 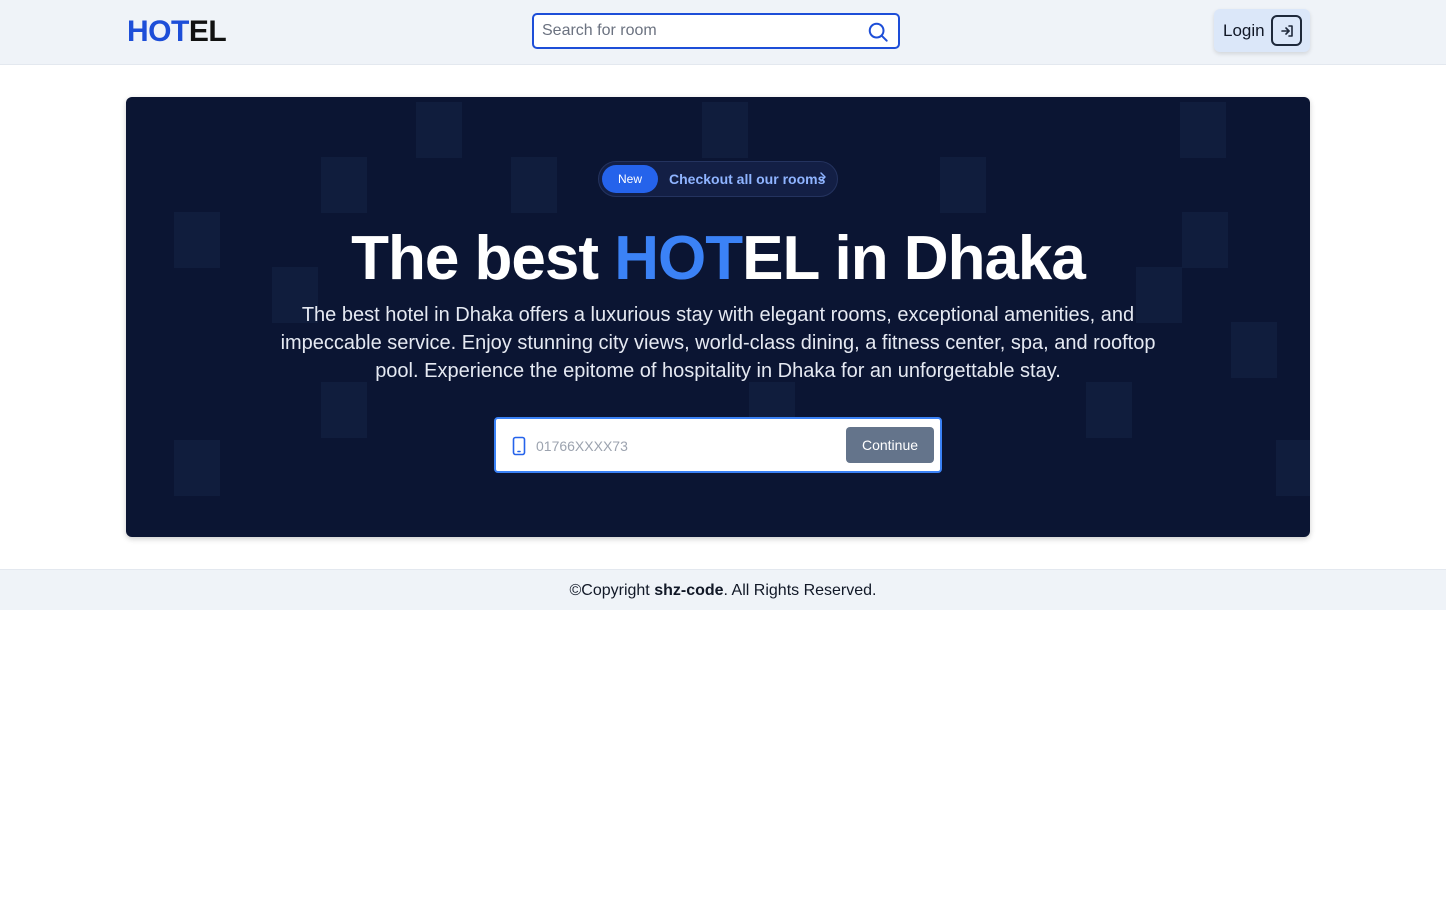 What do you see at coordinates (697, 31) in the screenshot?
I see `search-input` at bounding box center [697, 31].